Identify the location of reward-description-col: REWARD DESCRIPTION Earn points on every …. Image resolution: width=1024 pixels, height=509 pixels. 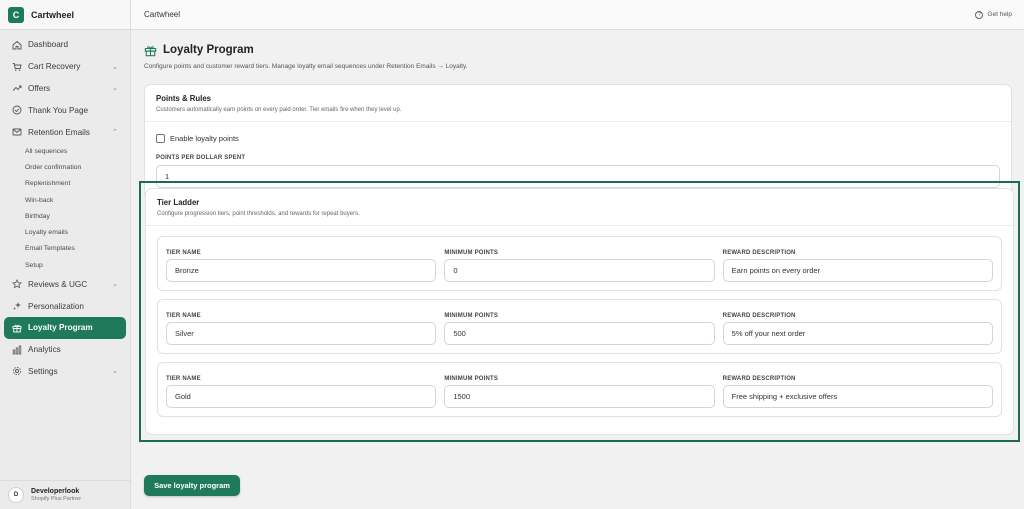
(857, 263).